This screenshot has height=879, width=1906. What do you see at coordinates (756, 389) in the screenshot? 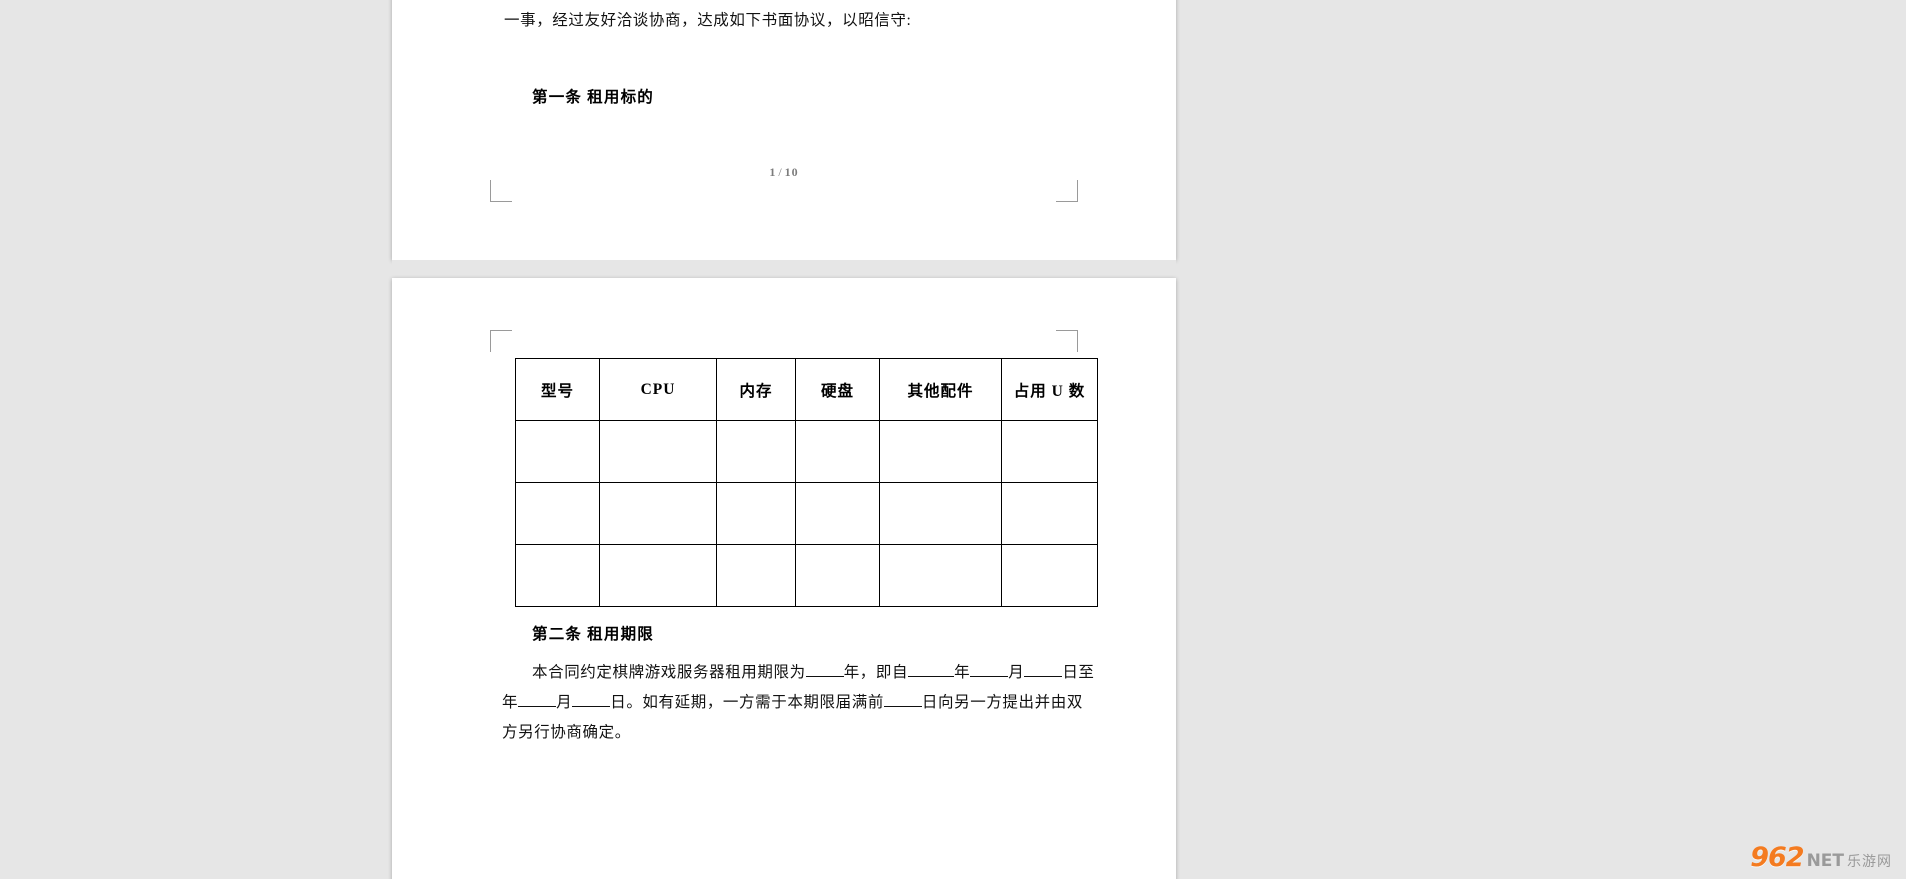
I see `spec-header-memory: 内存` at bounding box center [756, 389].